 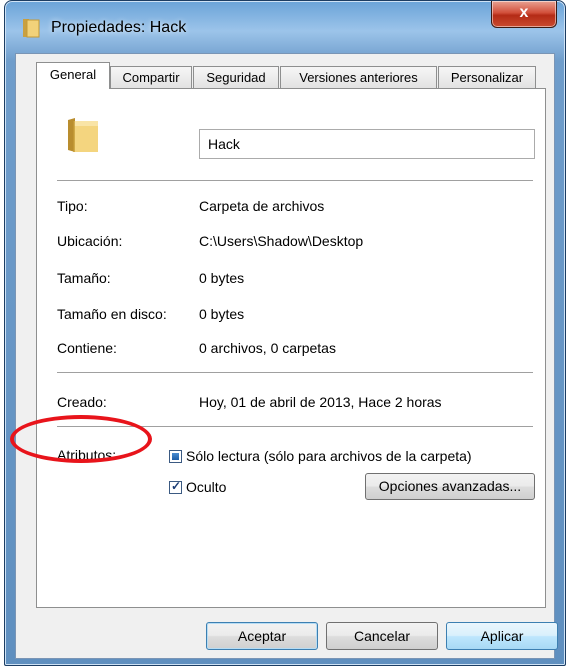 I want to click on tipo-label: Tipo:, so click(x=72, y=206).